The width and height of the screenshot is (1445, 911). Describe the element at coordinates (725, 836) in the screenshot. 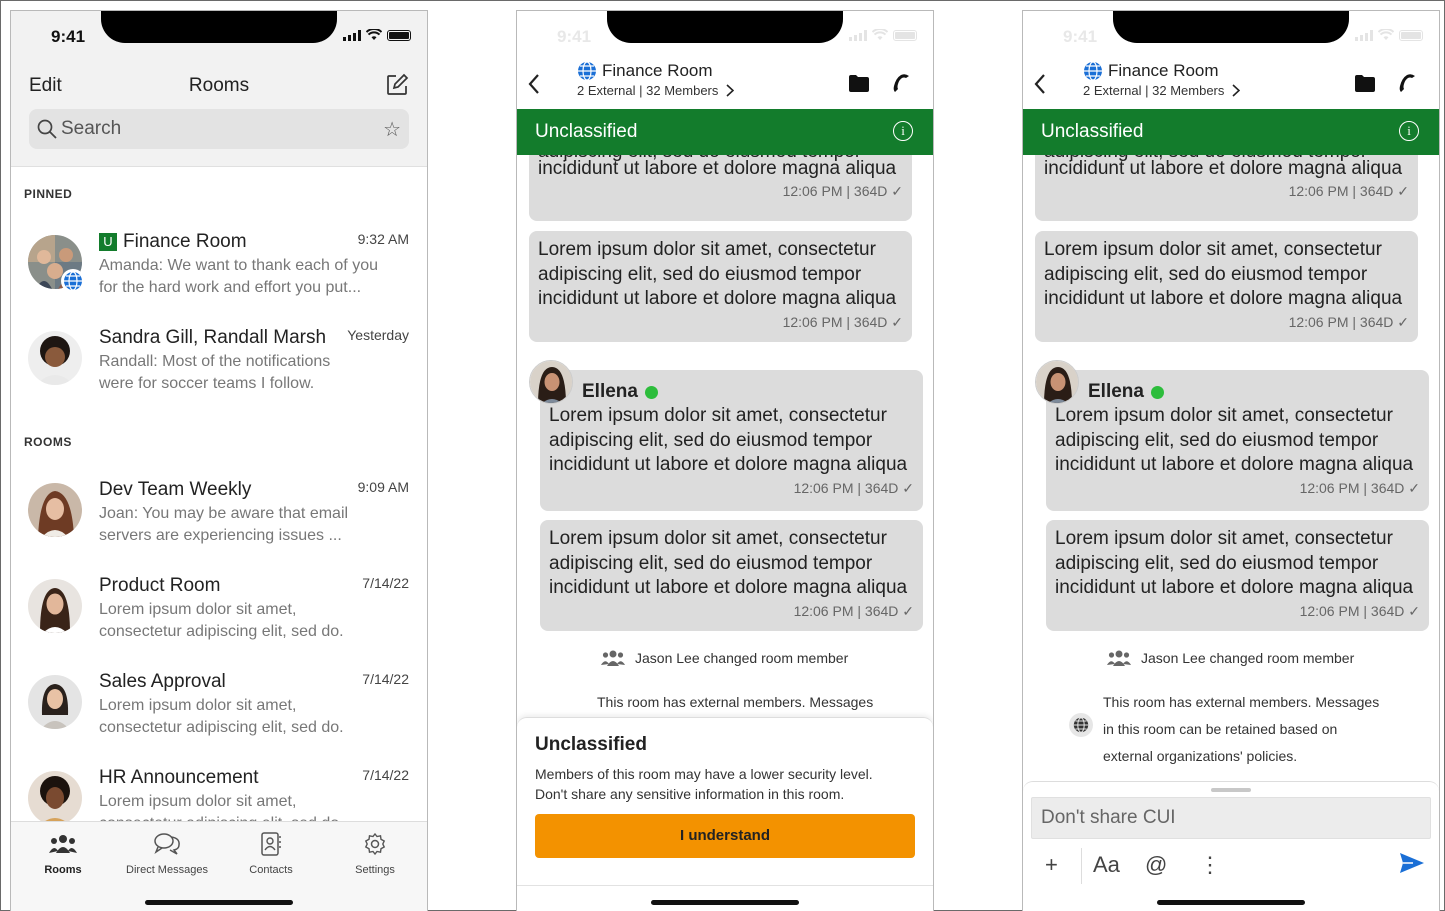

I see `i-understand-button: I understand` at that location.